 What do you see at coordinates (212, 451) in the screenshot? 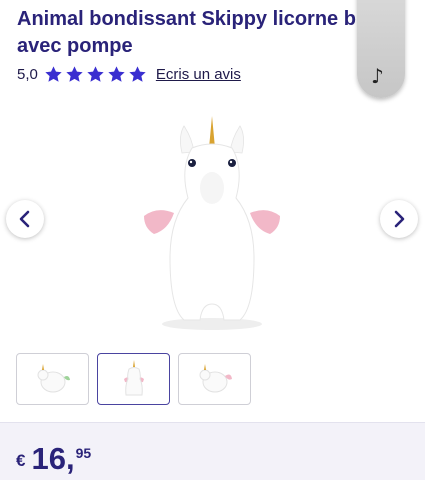
I see `price-bar: € 16, 95` at bounding box center [212, 451].